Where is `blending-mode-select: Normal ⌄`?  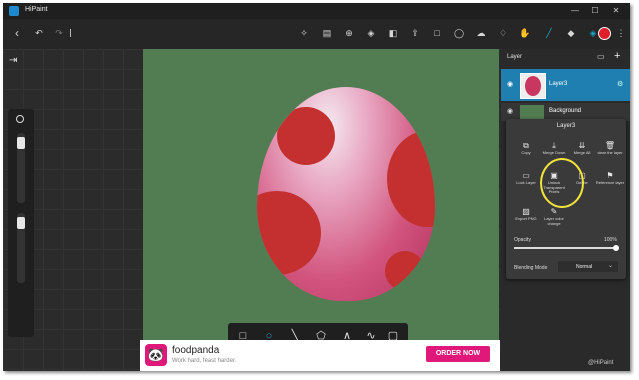
blending-mode-select: Normal ⌄ is located at coordinates (588, 266).